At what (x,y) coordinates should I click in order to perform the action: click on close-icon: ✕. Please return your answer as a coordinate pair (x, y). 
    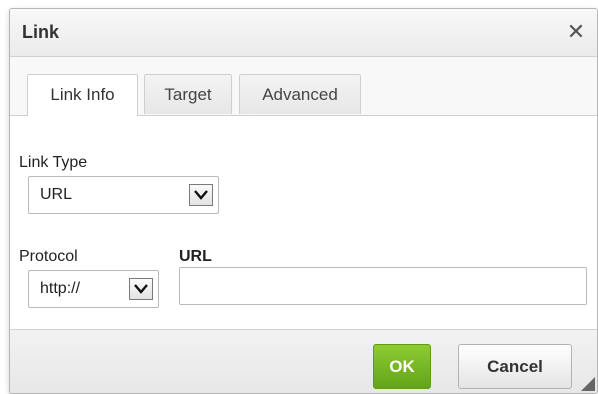
    Looking at the image, I should click on (576, 32).